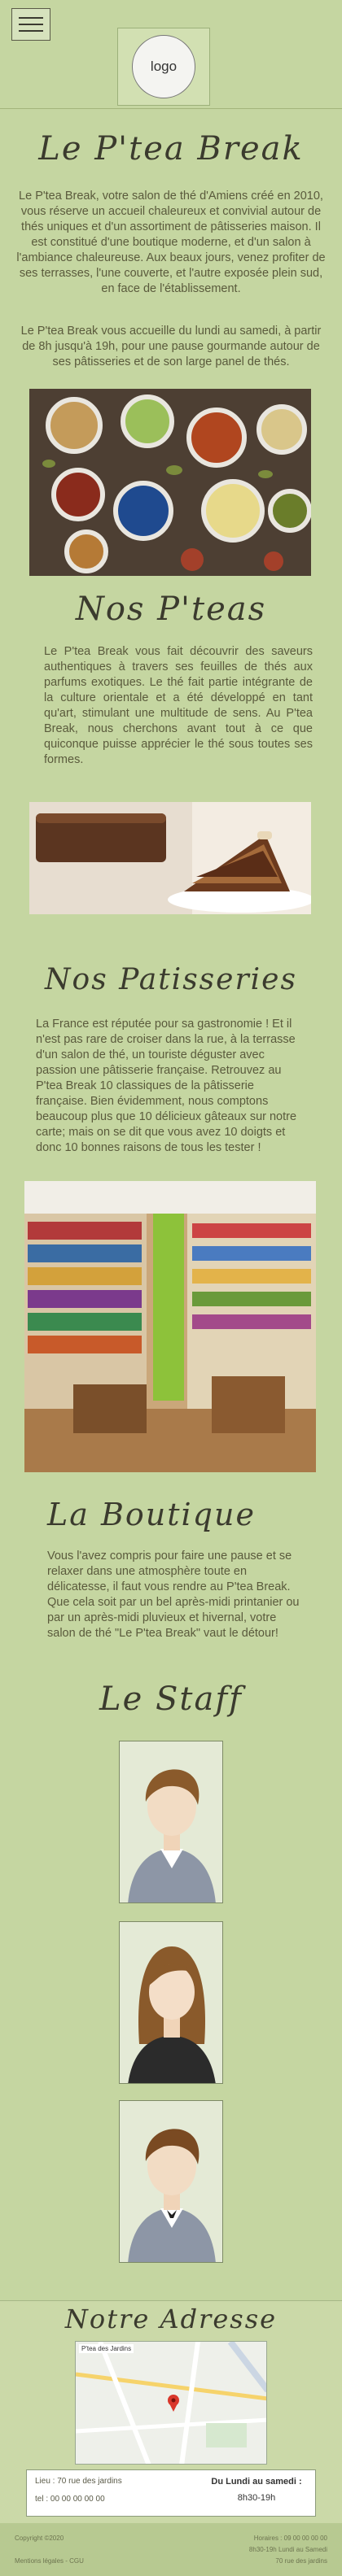  I want to click on shop-title: La Boutique, so click(151, 1514).